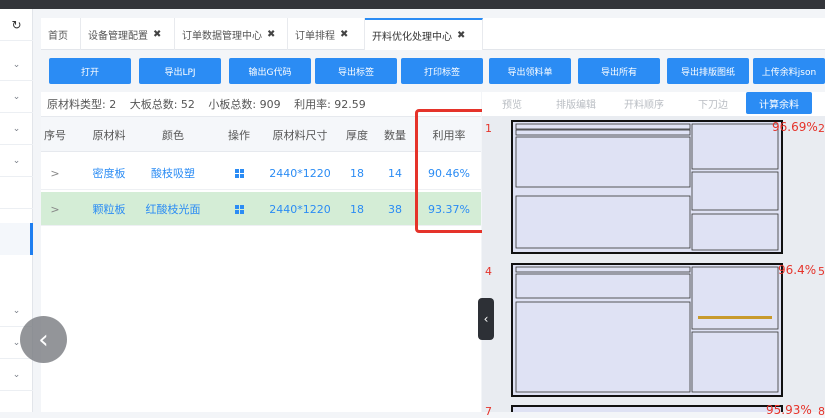 The width and height of the screenshot is (825, 418). What do you see at coordinates (128, 34) in the screenshot?
I see `tab-device-config: 设备管理配置 ✖` at bounding box center [128, 34].